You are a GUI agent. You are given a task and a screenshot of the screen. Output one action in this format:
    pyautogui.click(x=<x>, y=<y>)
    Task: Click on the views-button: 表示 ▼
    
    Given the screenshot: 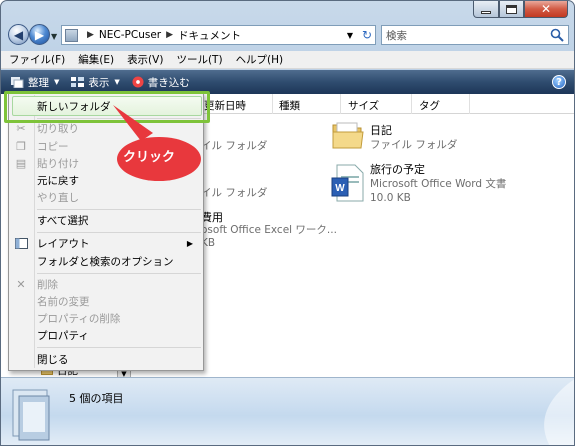 What is the action you would take?
    pyautogui.click(x=95, y=82)
    